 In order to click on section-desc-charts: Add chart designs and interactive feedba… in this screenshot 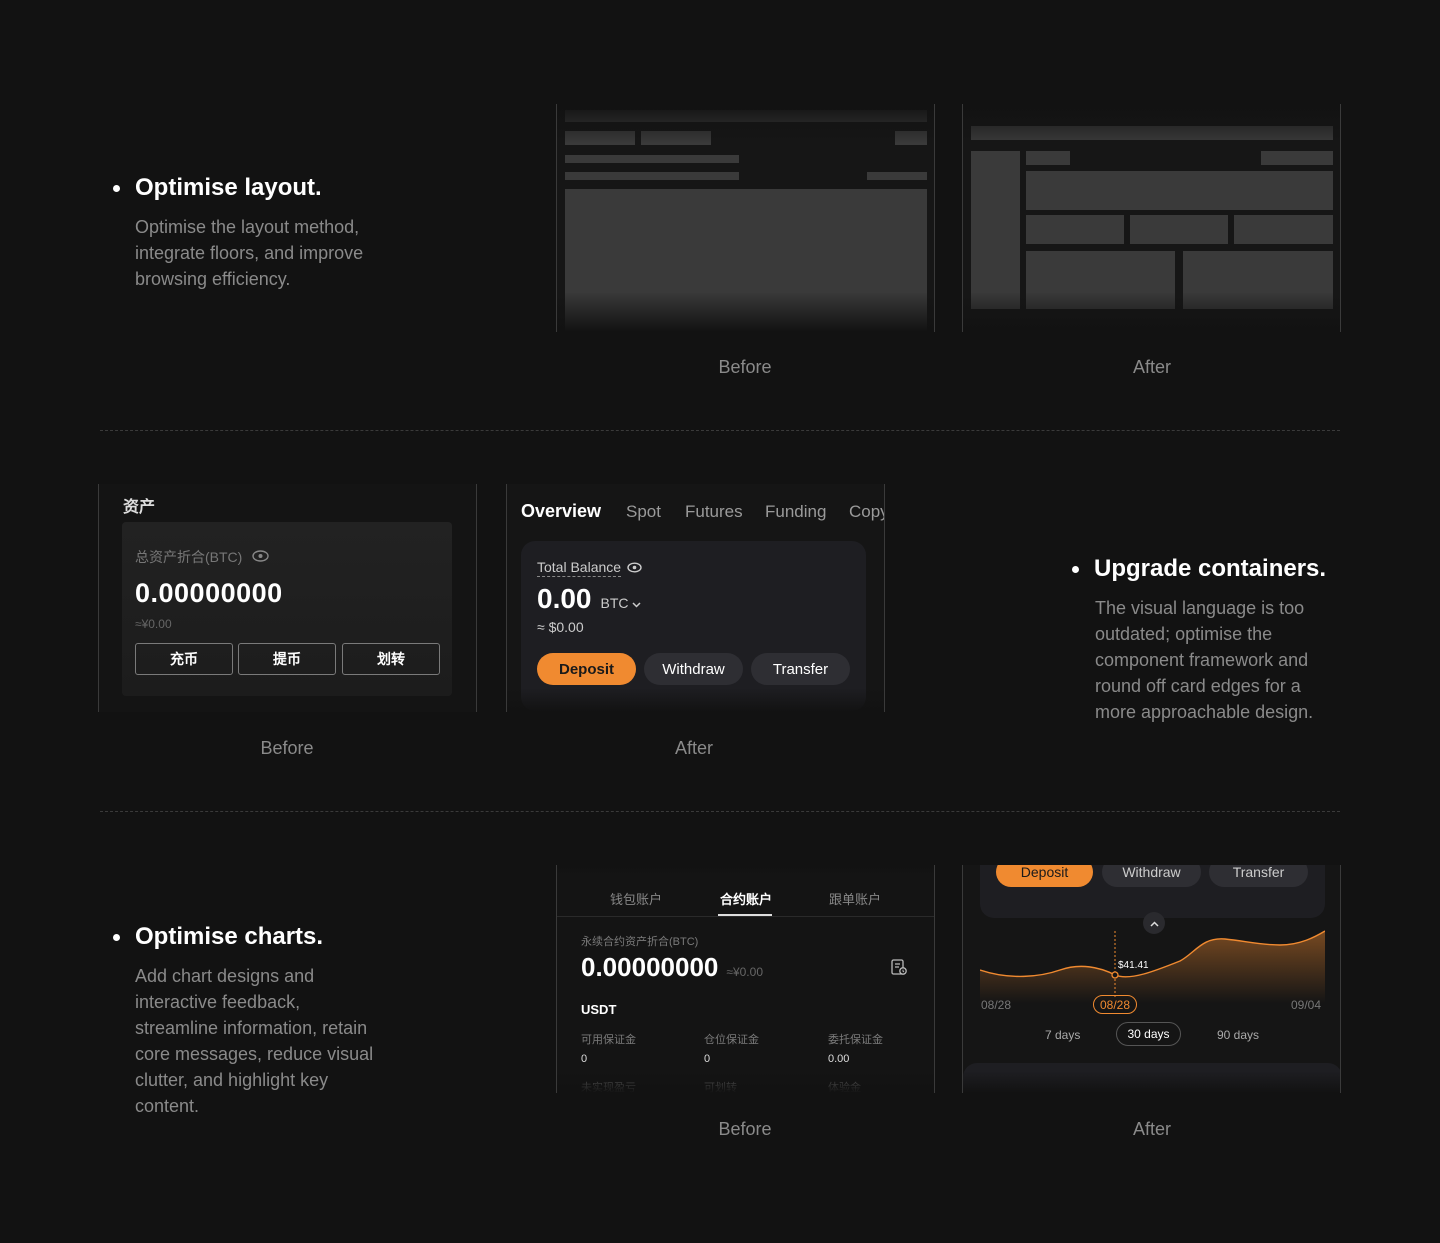, I will do `click(254, 1041)`.